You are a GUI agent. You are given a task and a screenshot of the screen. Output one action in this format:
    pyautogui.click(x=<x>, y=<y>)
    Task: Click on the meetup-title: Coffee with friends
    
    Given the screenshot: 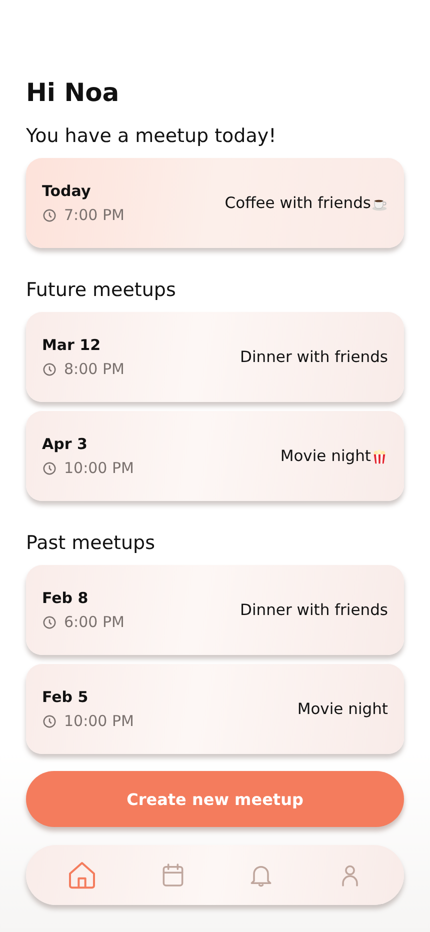 What is the action you would take?
    pyautogui.click(x=297, y=203)
    